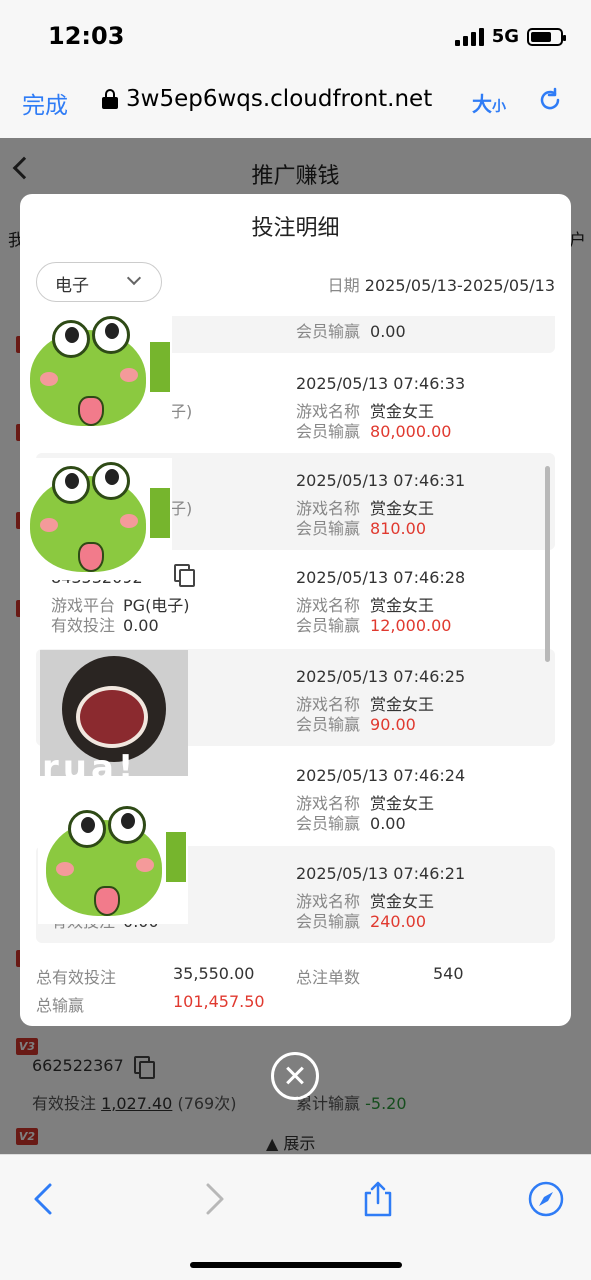  Describe the element at coordinates (110, 99) in the screenshot. I see `lock-icon` at that location.